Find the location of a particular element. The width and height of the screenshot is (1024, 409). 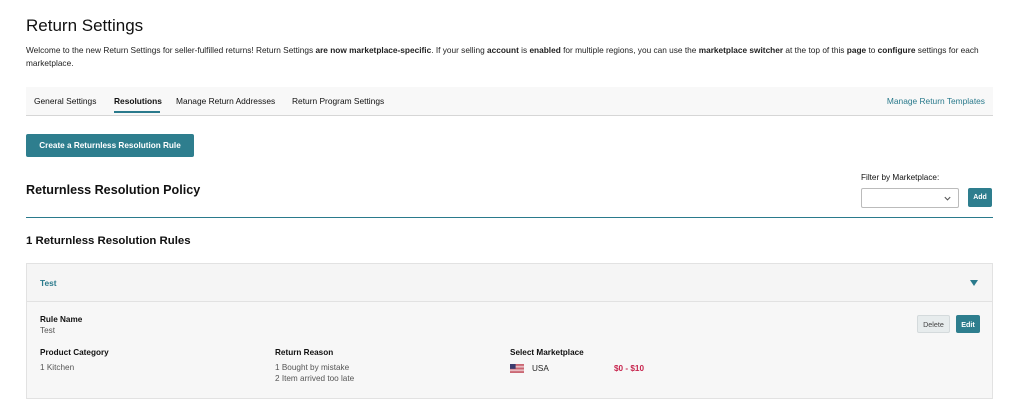

rules-count-heading: 1 Returnless Resolution Rules is located at coordinates (108, 241).